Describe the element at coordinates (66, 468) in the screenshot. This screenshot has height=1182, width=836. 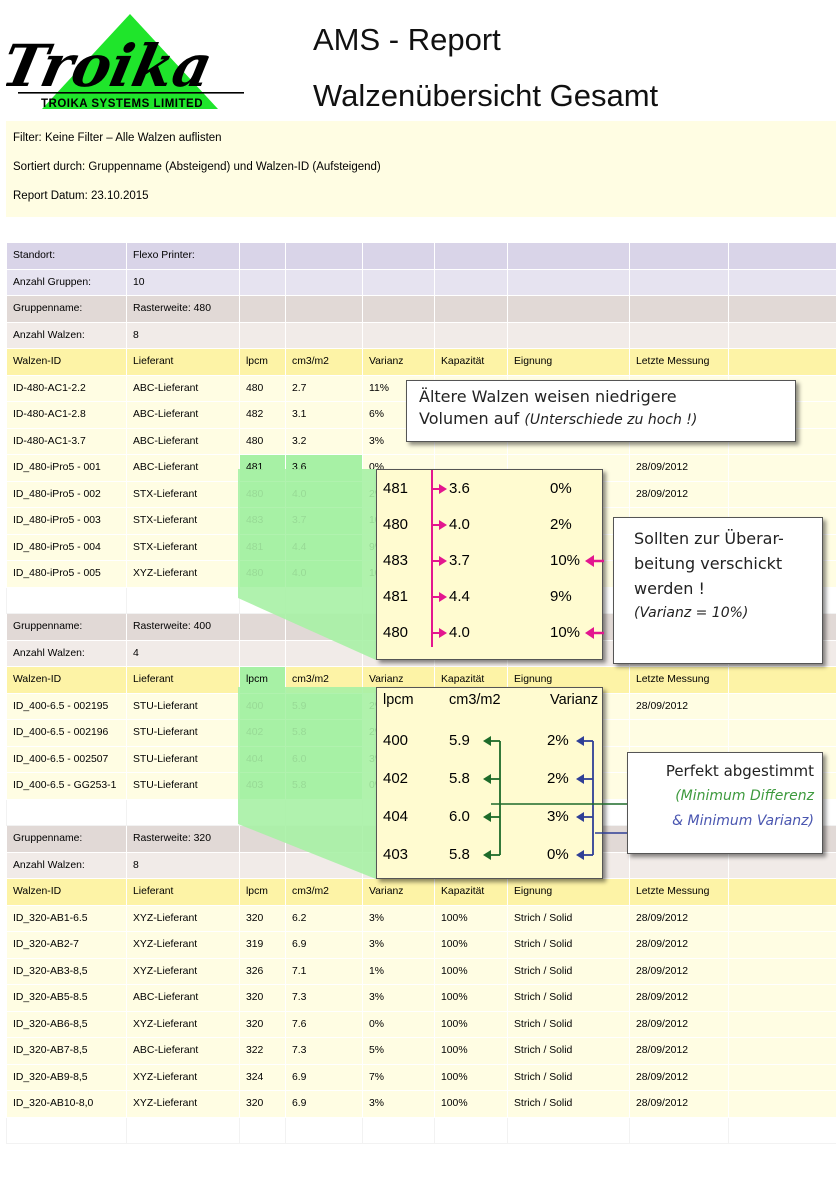
I see `table-cell: ID_480-iPro5 - 001` at that location.